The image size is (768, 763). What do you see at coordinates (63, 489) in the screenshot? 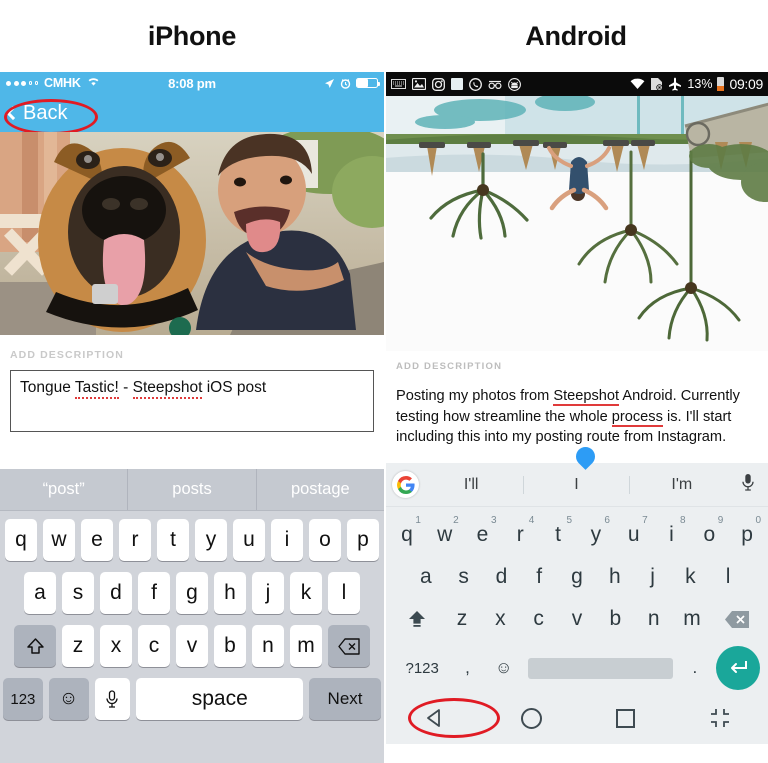
I see `ios-suggestion-0: “post”` at bounding box center [63, 489].